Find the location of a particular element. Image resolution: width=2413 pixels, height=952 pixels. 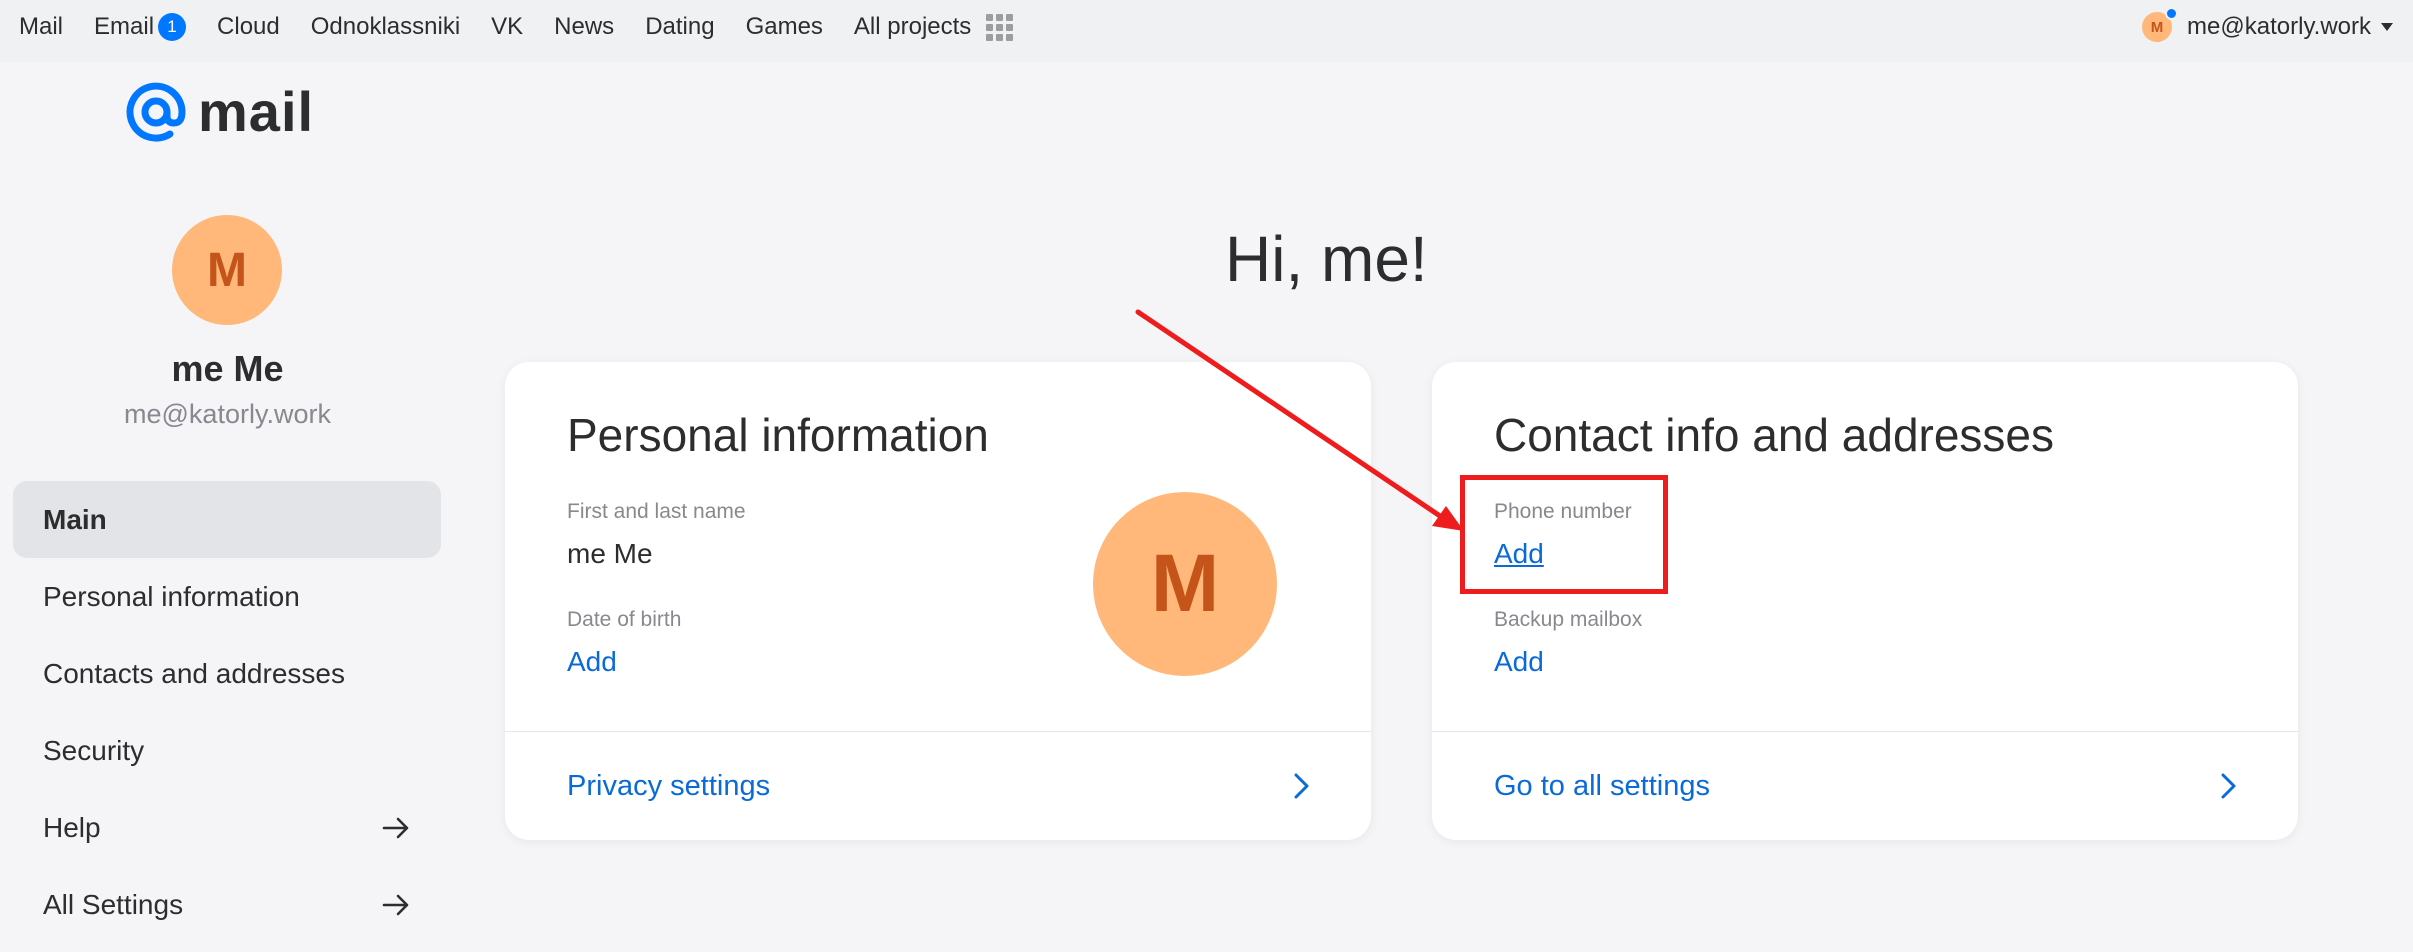

sidebar-item-personal-information: Personal information is located at coordinates (227, 596).